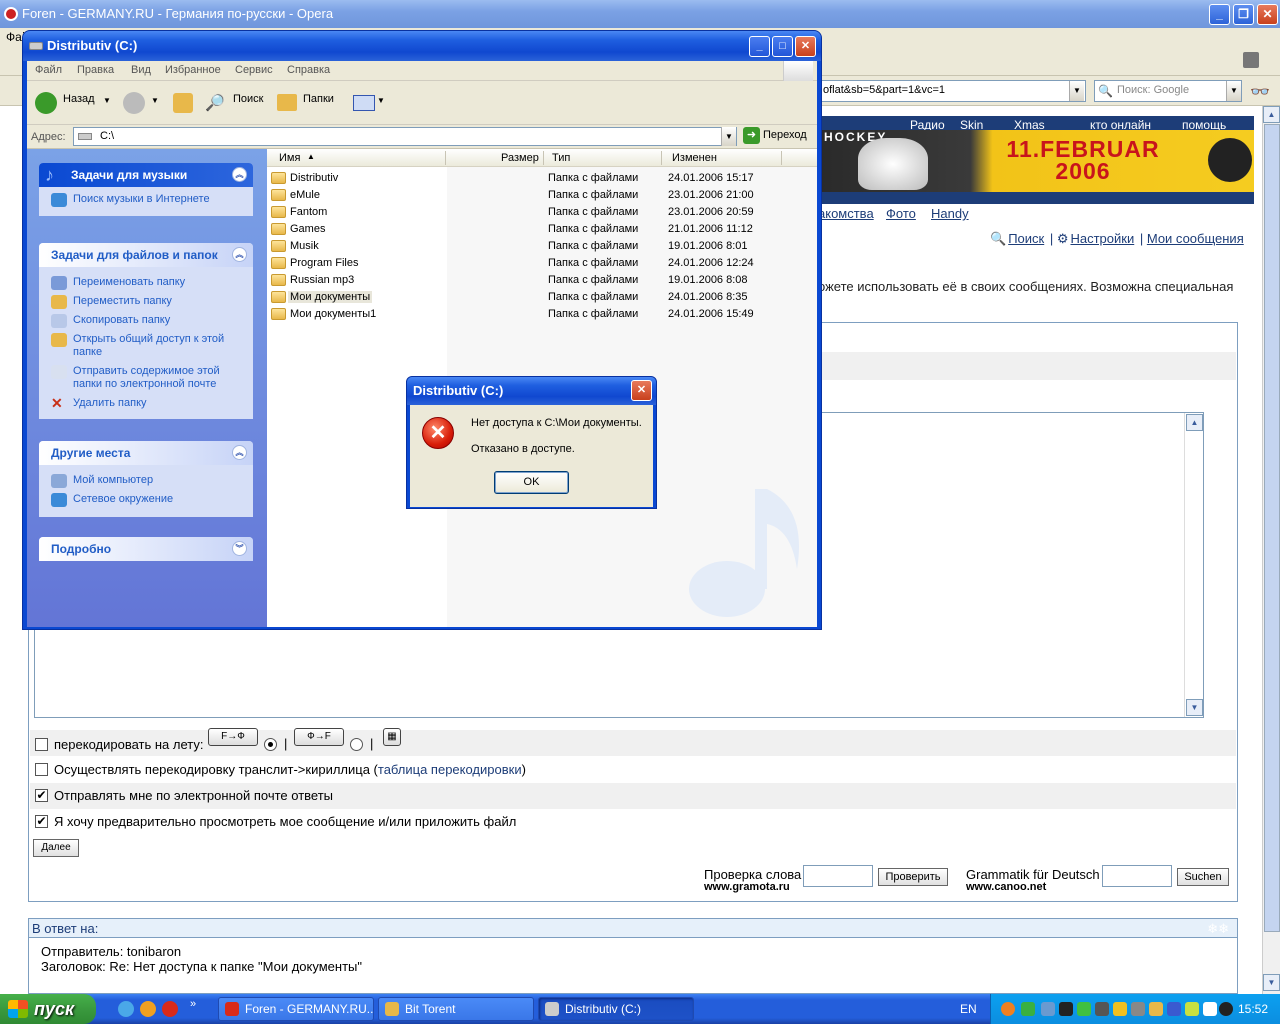 Image resolution: width=1280 pixels, height=1024 pixels. I want to click on binoculars-icon: 👓, so click(1260, 92).